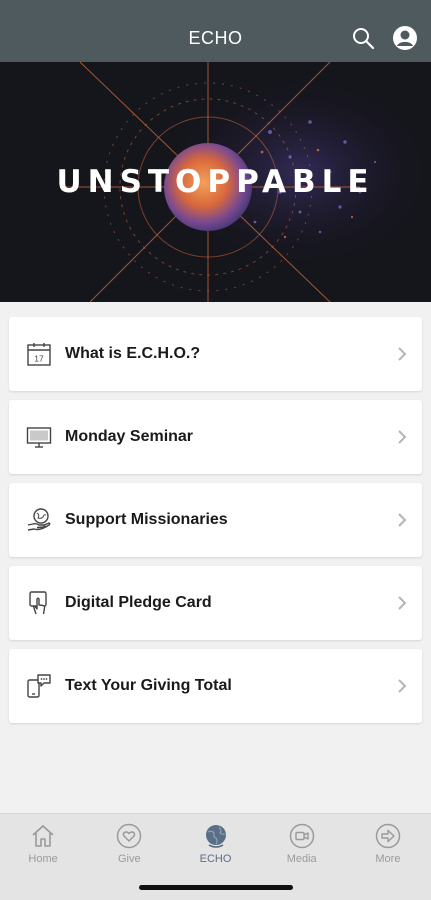  What do you see at coordinates (388, 836) in the screenshot?
I see `arrow-right-icon` at bounding box center [388, 836].